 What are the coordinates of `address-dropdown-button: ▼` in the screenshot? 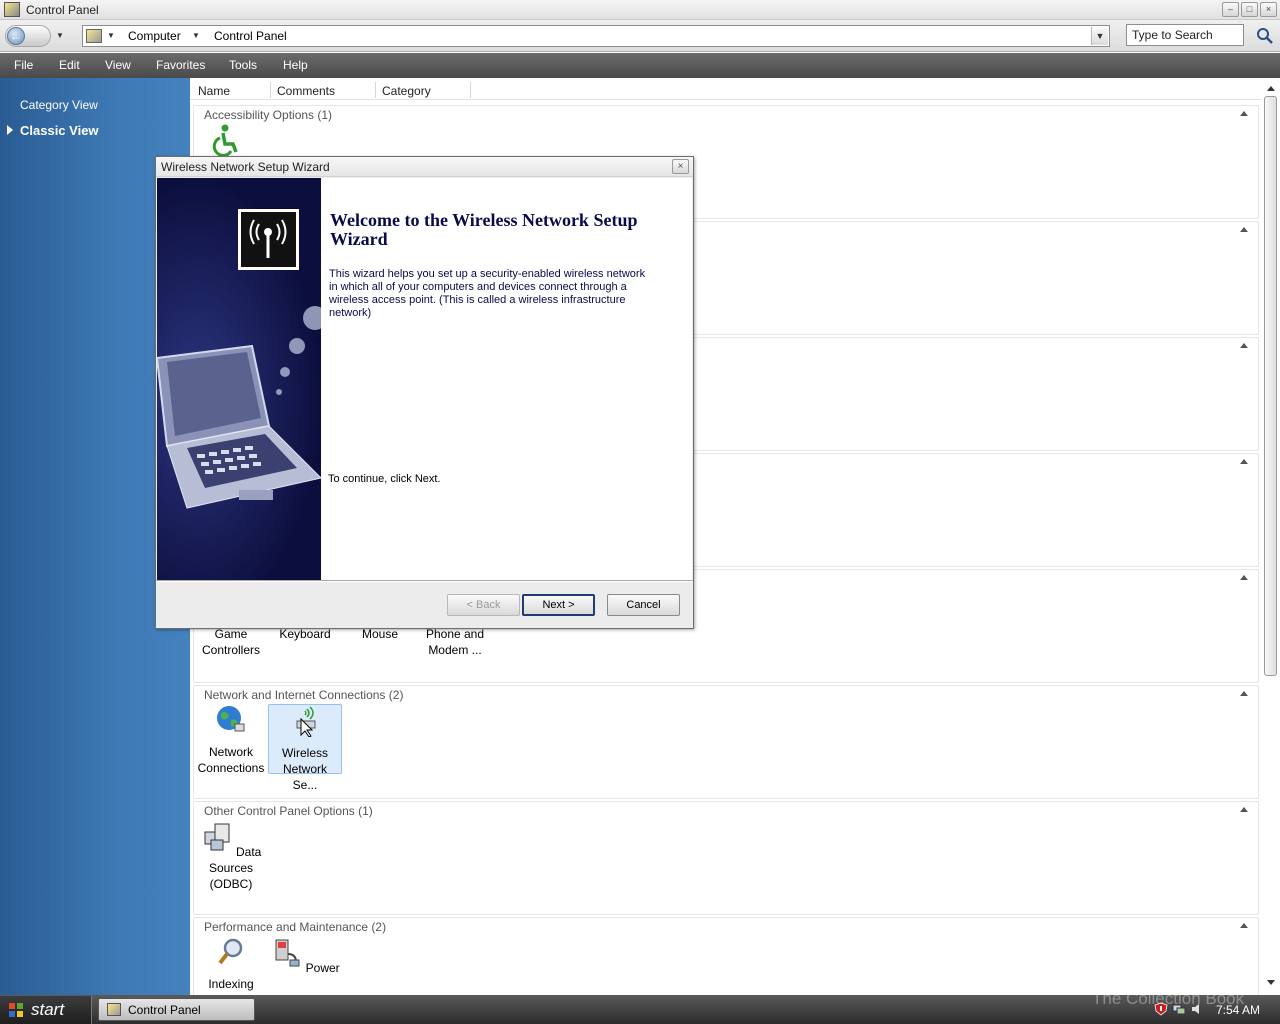 It's located at (1099, 36).